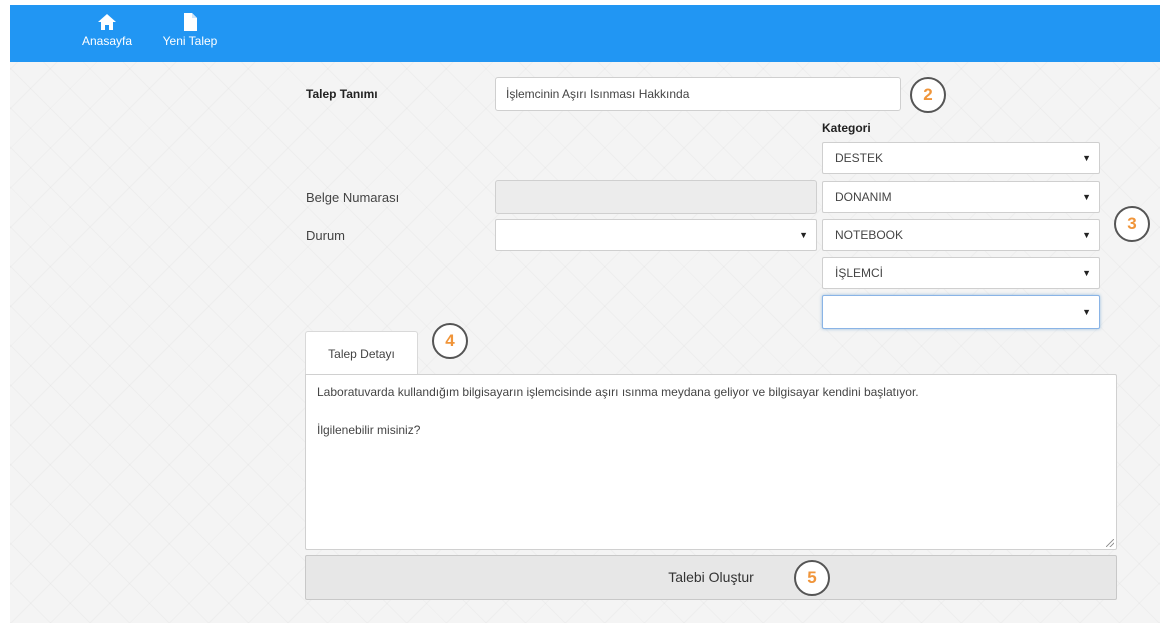 The width and height of the screenshot is (1162, 628). I want to click on category-select-2: DONANIM ▼, so click(961, 197).